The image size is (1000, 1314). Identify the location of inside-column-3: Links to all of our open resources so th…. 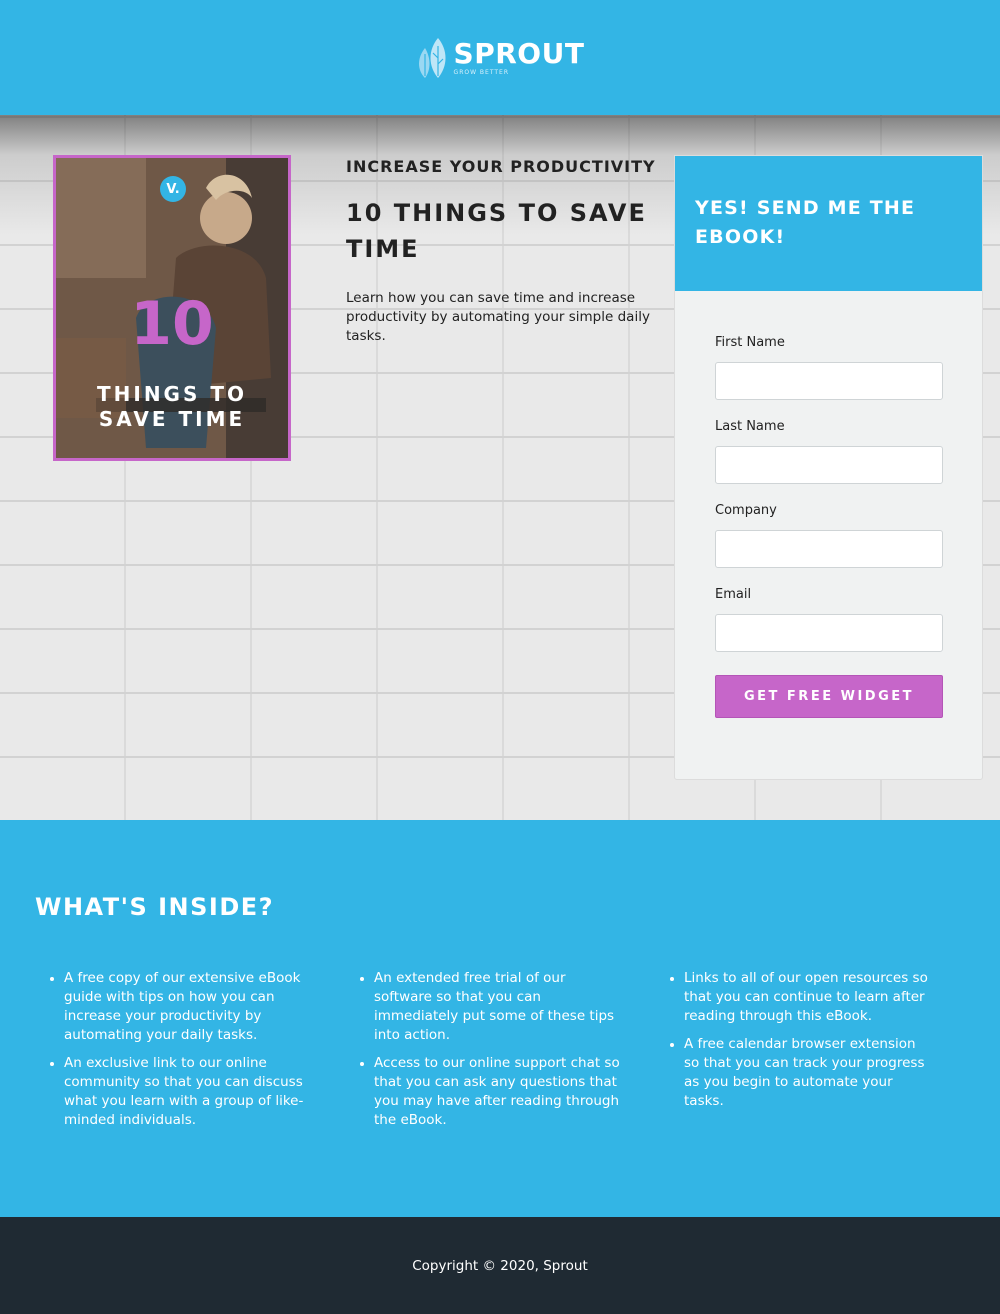
(810, 1054).